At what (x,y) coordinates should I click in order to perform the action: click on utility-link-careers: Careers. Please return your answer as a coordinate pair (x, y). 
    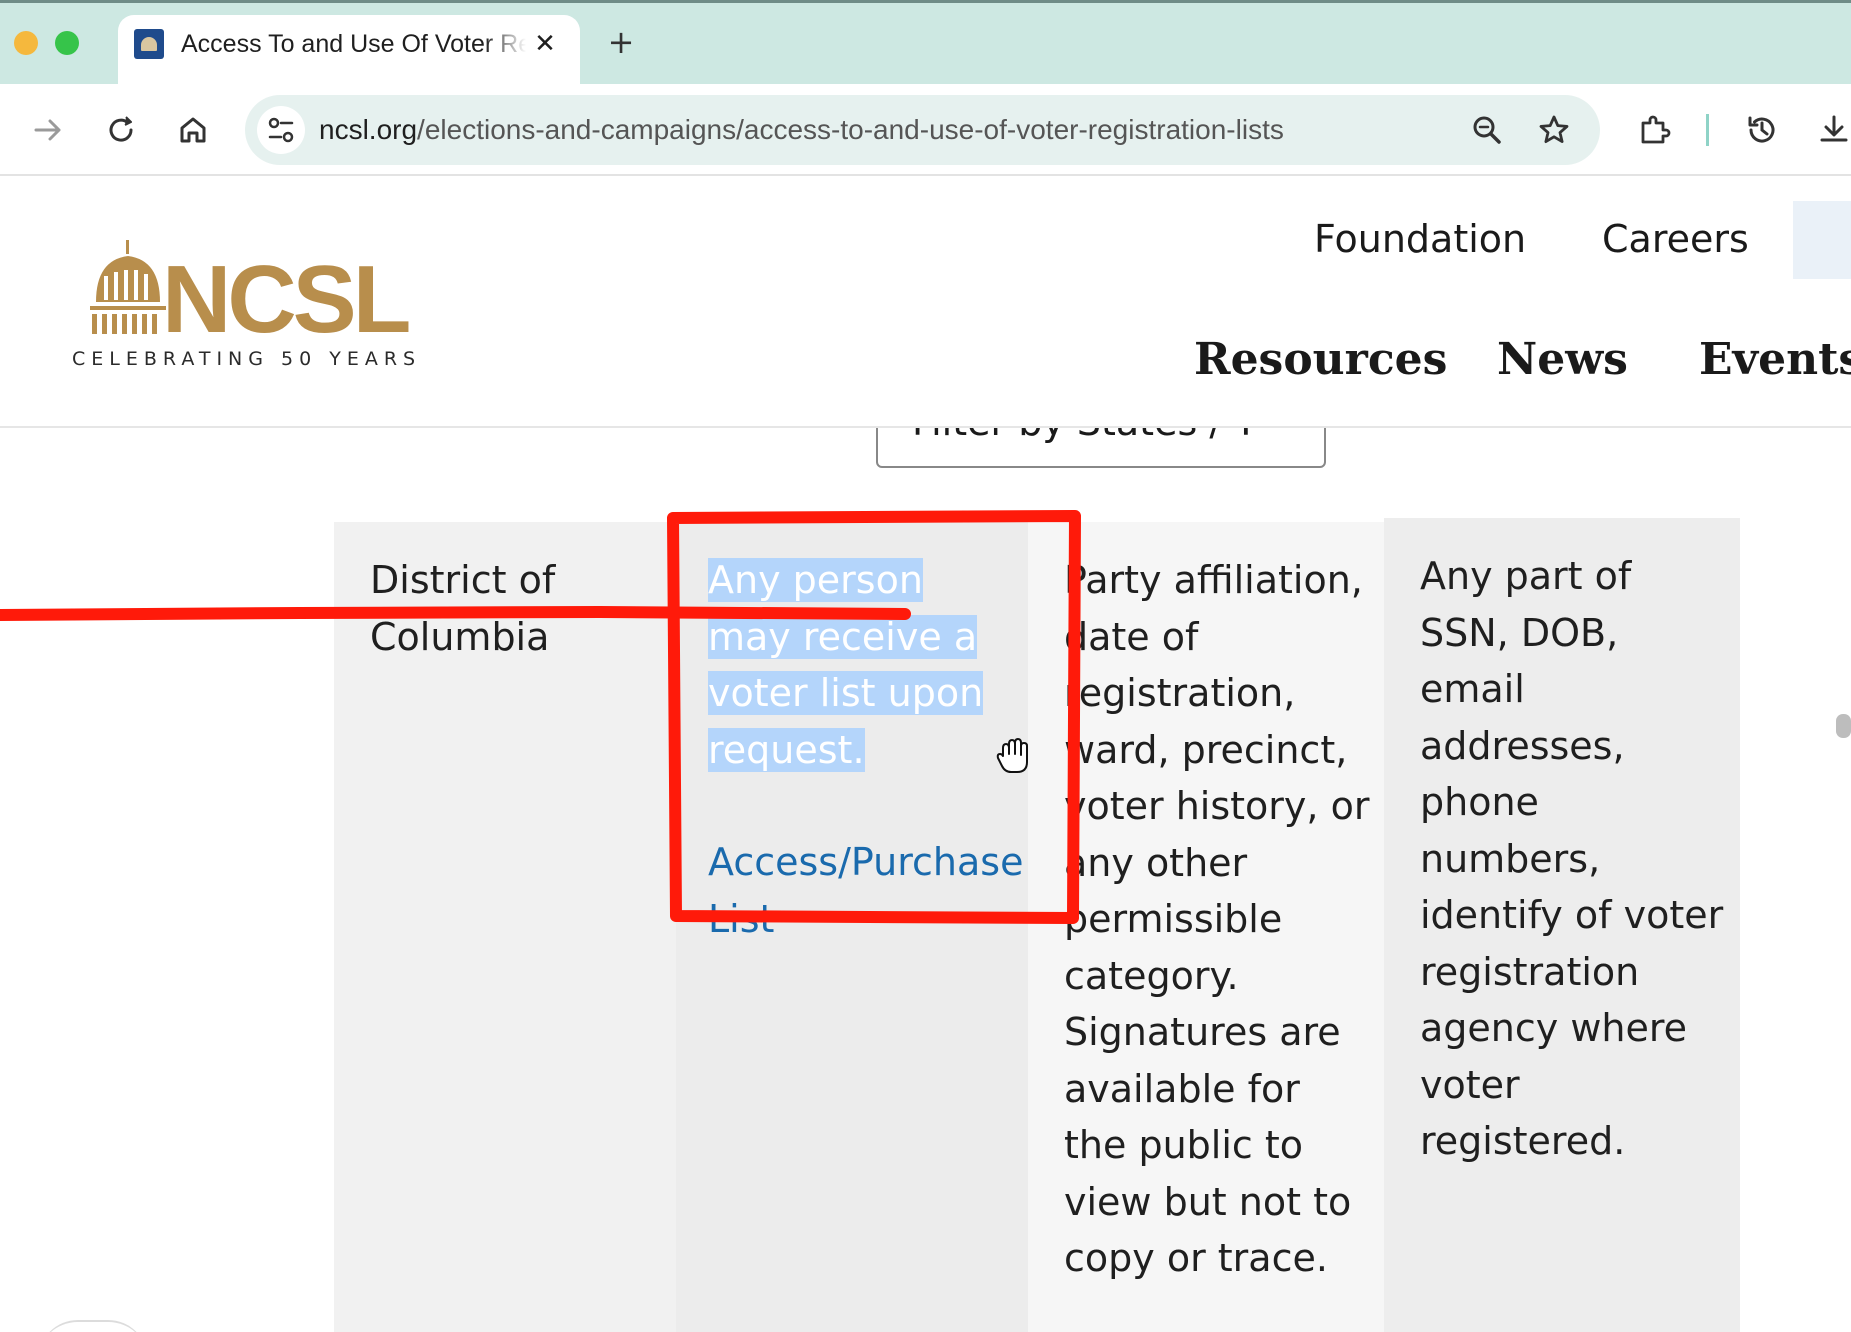
    Looking at the image, I should click on (1675, 239).